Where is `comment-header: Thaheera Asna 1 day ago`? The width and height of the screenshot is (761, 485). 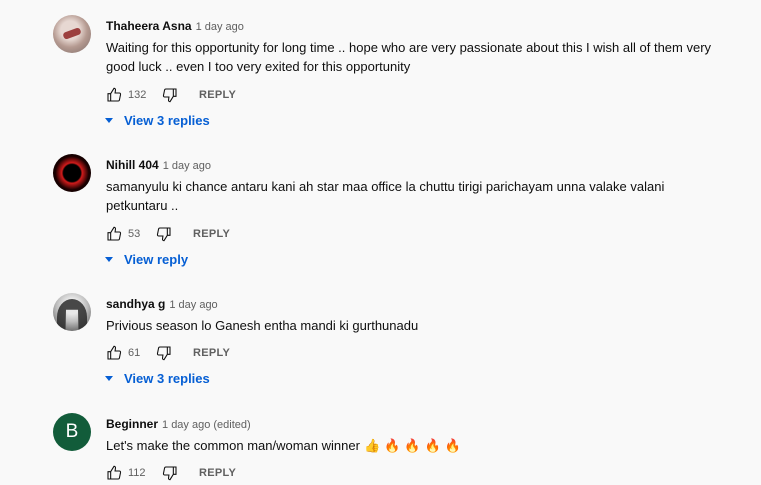
comment-header: Thaheera Asna 1 day ago is located at coordinates (175, 26).